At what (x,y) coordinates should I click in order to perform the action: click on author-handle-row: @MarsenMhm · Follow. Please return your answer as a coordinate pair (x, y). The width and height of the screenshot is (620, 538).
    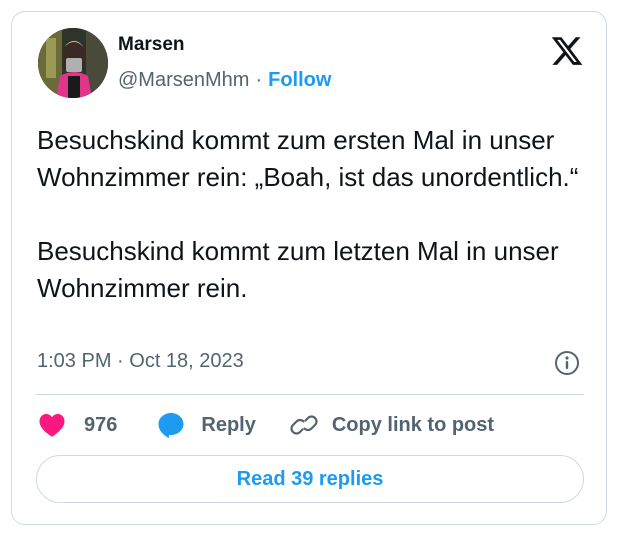
    Looking at the image, I should click on (224, 80).